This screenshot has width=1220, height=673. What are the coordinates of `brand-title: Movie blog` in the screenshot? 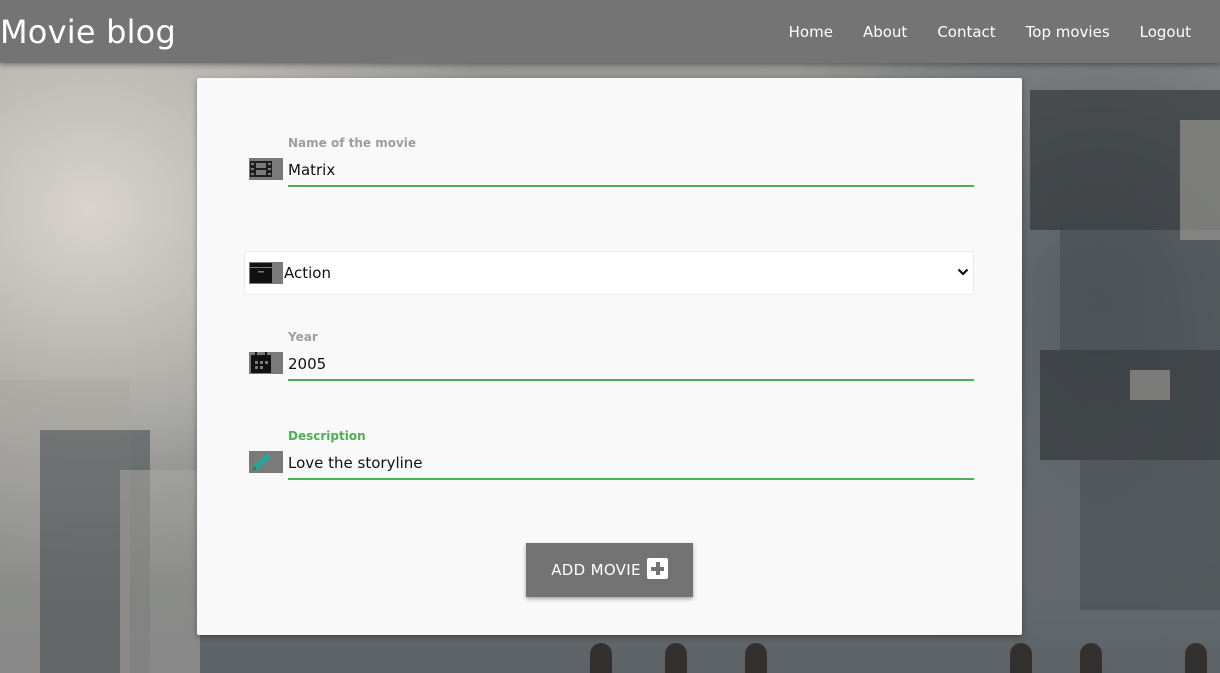 It's located at (88, 32).